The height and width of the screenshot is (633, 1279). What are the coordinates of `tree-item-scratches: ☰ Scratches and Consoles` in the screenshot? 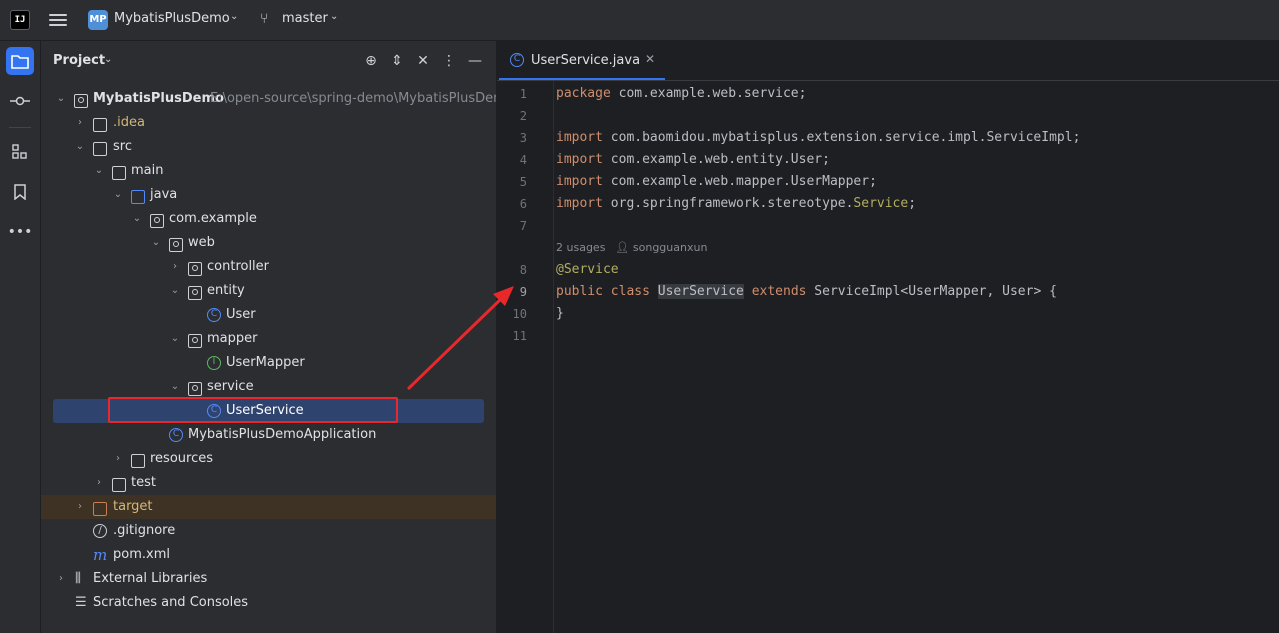 It's located at (268, 603).